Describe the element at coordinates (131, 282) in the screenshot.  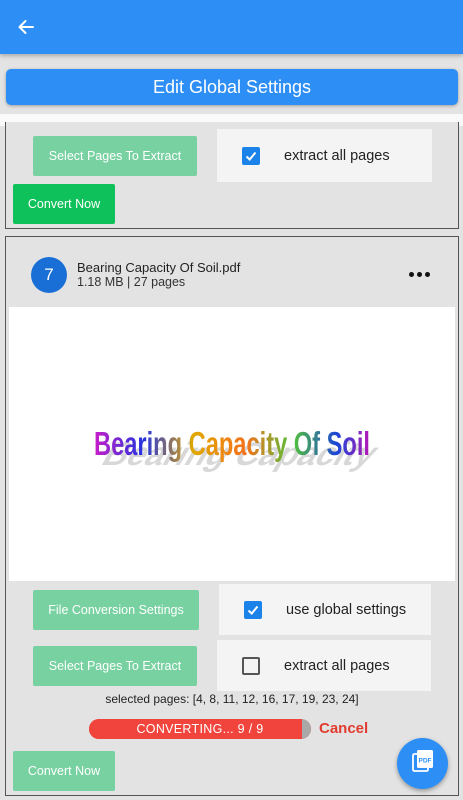
I see `file-meta: 1.18 MB | 27 pages` at that location.